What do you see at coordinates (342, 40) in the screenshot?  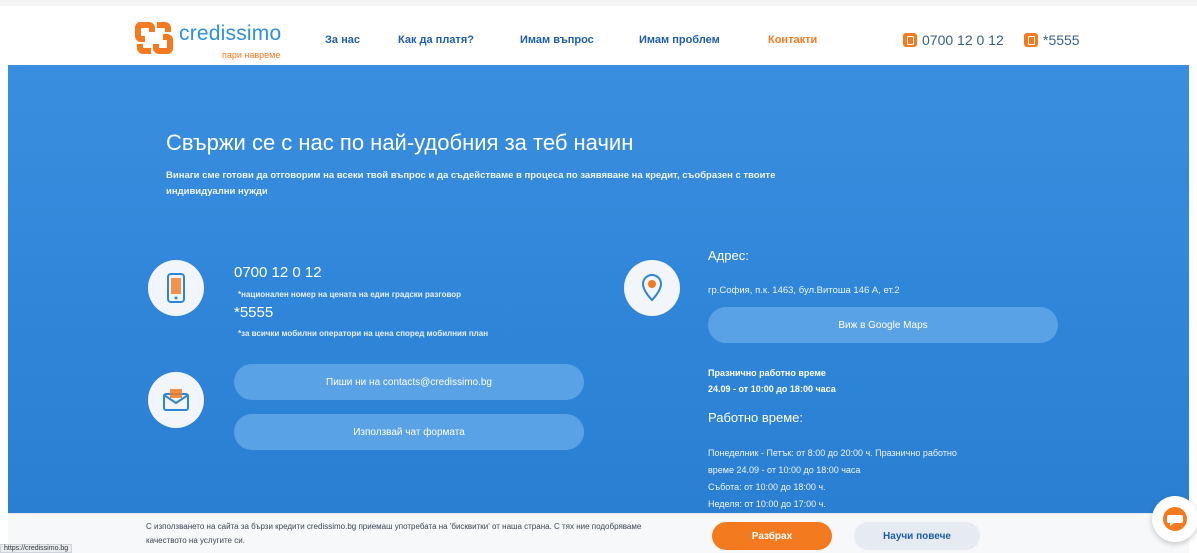 I see `nav-about: За нас` at bounding box center [342, 40].